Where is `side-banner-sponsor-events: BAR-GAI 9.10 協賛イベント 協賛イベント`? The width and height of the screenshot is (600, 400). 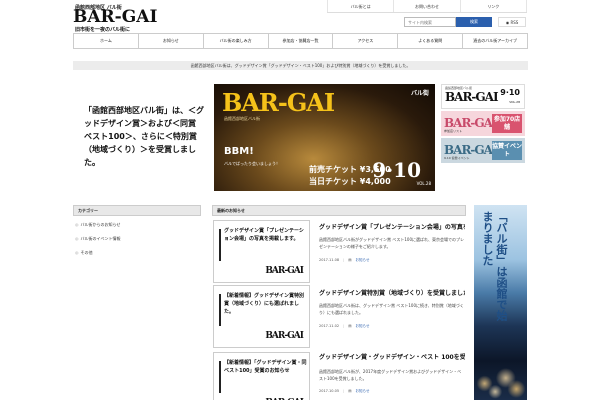 side-banner-sponsor-events: BAR-GAI 9.10 協賛イベント 協賛イベント is located at coordinates (483, 150).